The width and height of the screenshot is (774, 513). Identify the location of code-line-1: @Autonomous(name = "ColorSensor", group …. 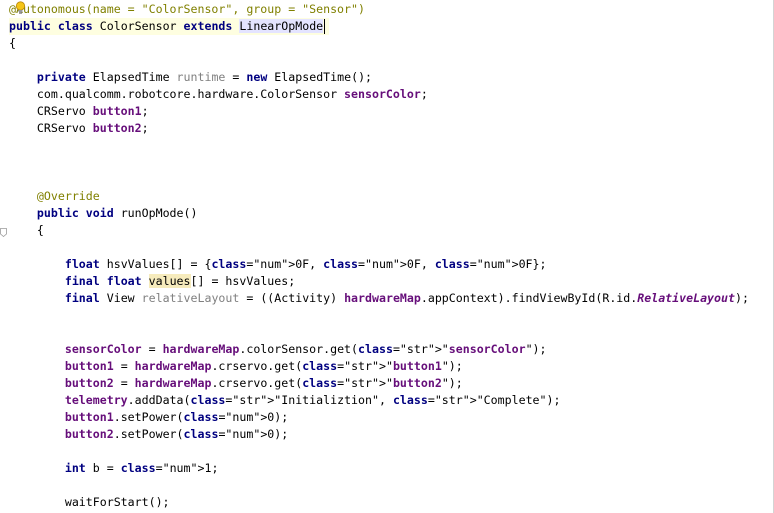
(187, 9).